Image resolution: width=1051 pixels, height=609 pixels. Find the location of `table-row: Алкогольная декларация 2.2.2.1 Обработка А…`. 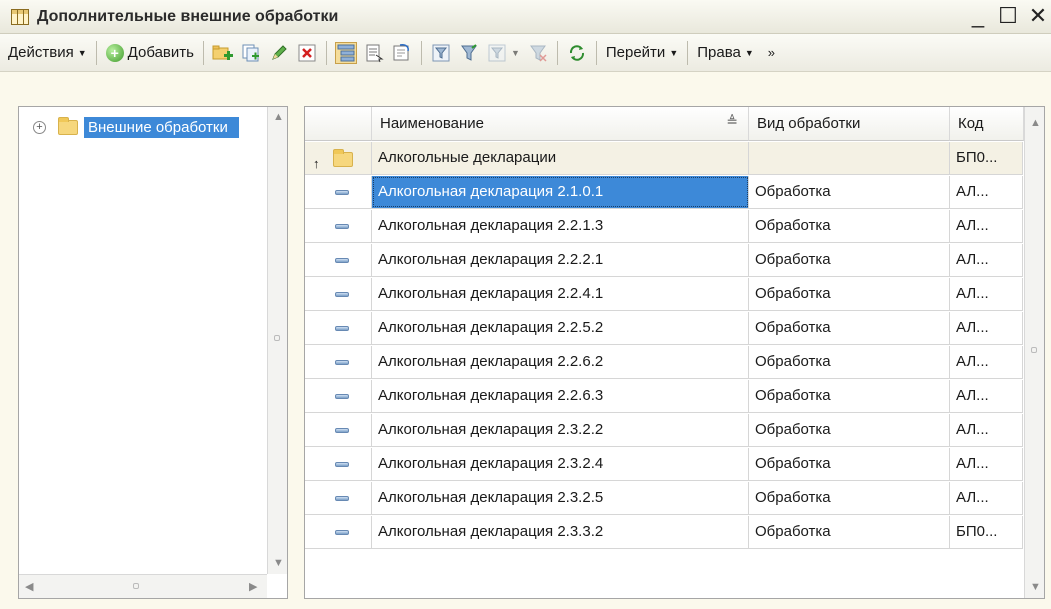

table-row: Алкогольная декларация 2.2.2.1 Обработка А… is located at coordinates (664, 260).